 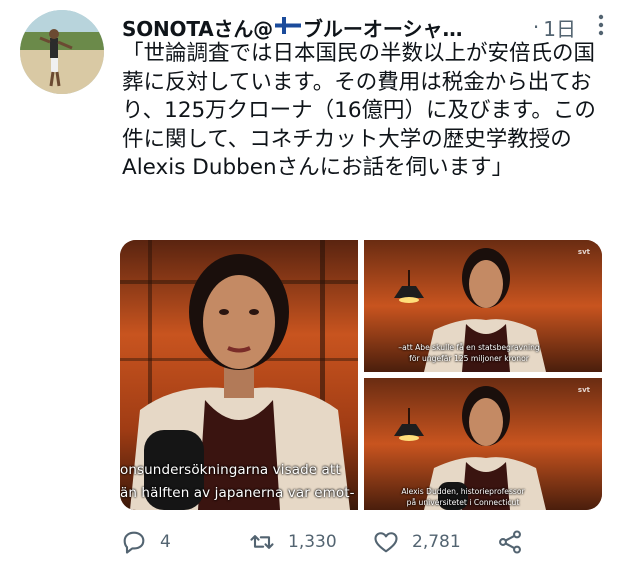 What do you see at coordinates (559, 27) in the screenshot?
I see `timestamp: 1日` at bounding box center [559, 27].